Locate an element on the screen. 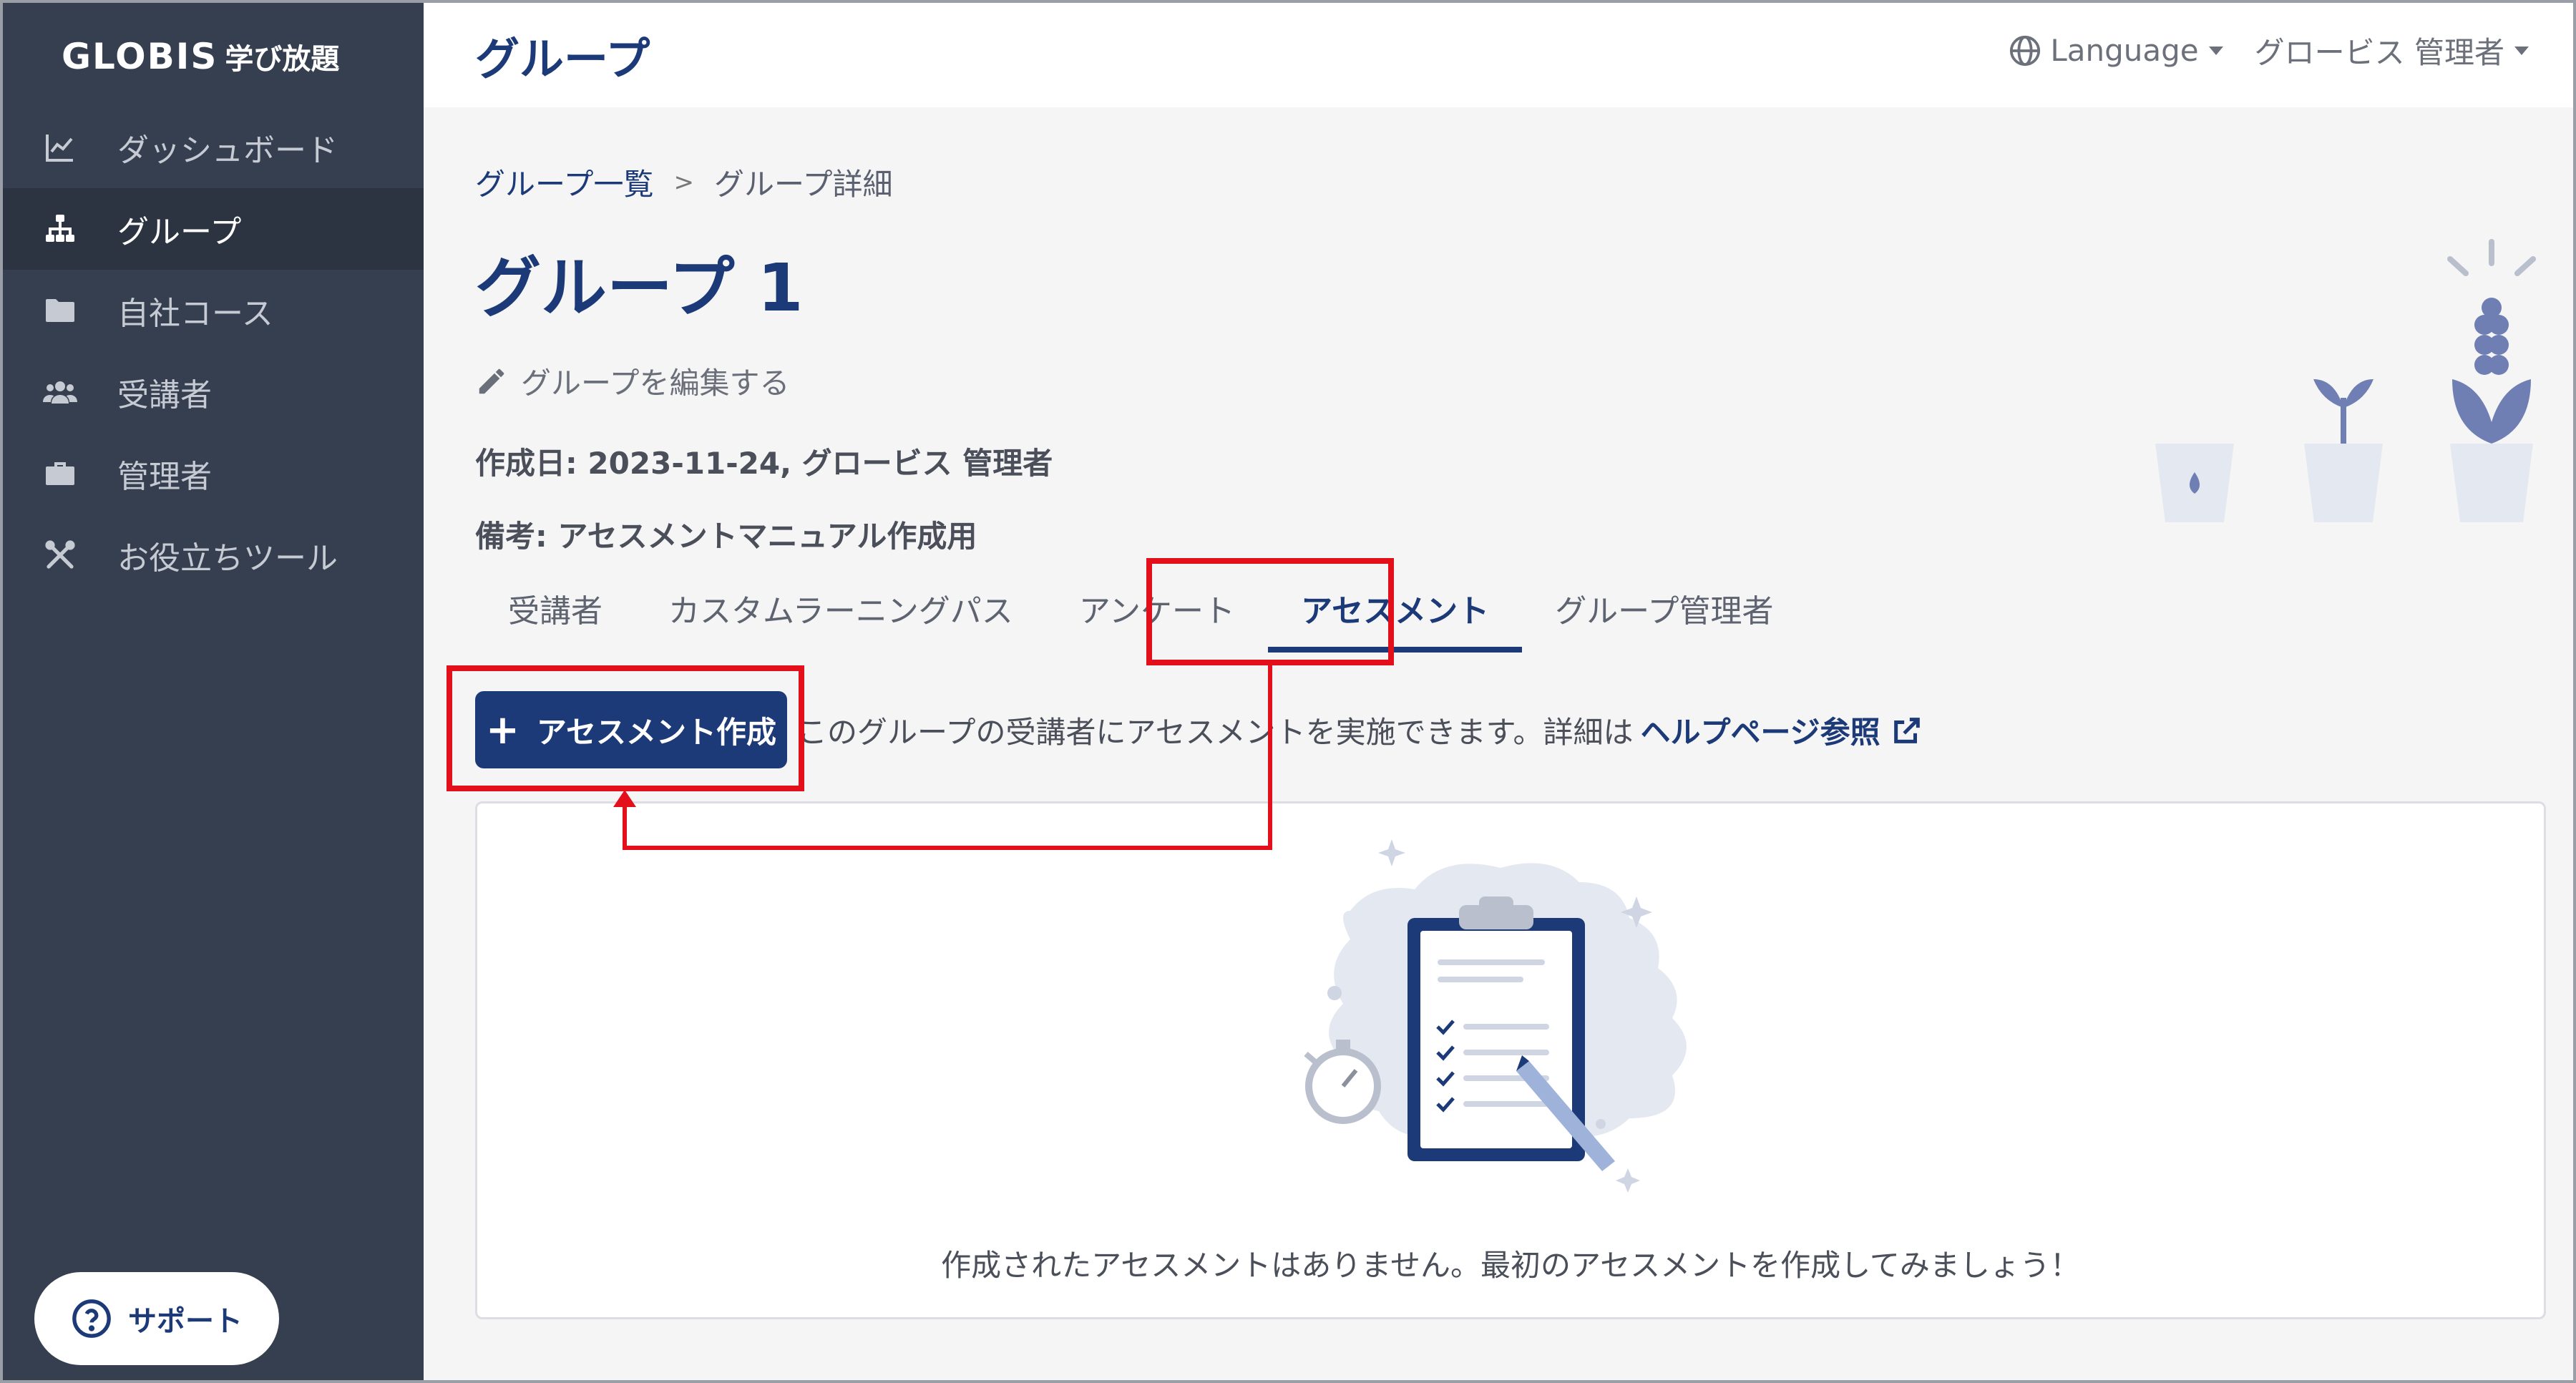  assessment-info-text: このグループの受講者にアセスメントを実施できます。詳細は is located at coordinates (1215, 732).